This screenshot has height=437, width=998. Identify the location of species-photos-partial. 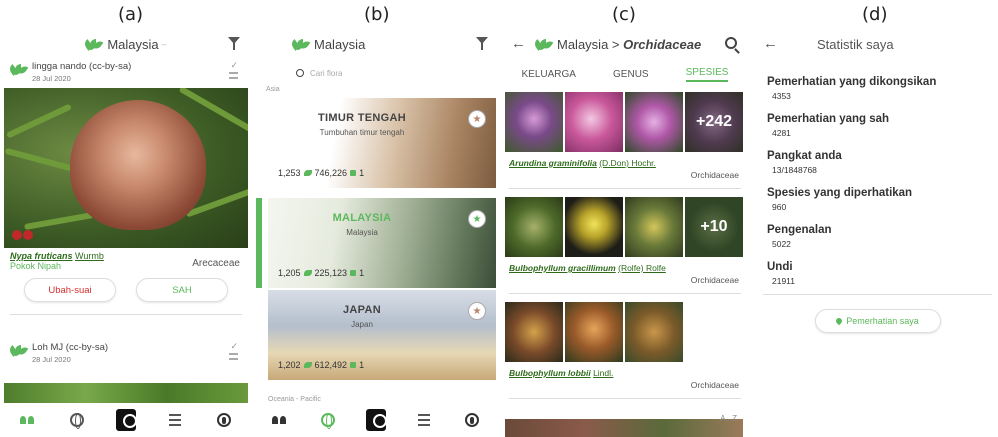
(624, 428).